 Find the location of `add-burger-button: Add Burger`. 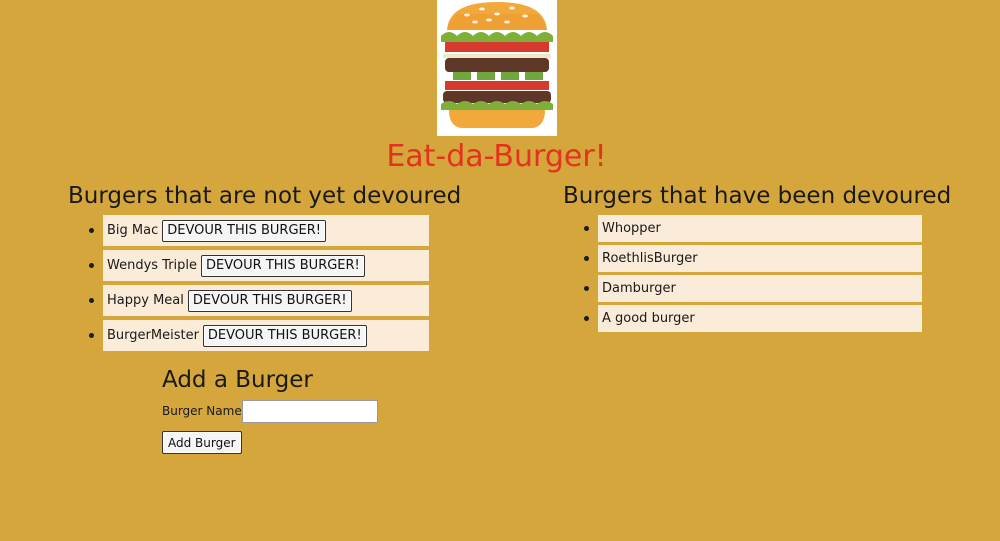

add-burger-button: Add Burger is located at coordinates (202, 442).